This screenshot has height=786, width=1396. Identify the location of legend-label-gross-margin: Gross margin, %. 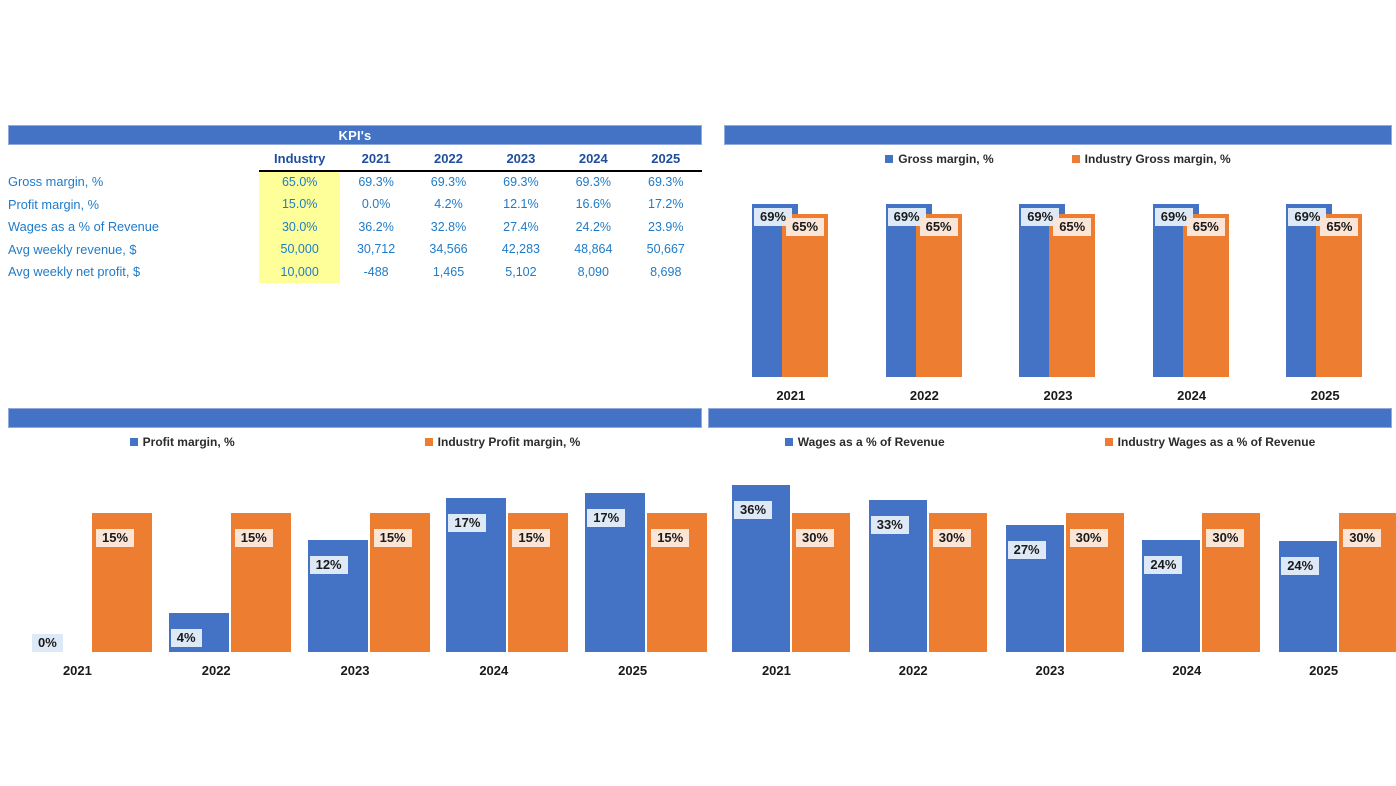
(946, 159).